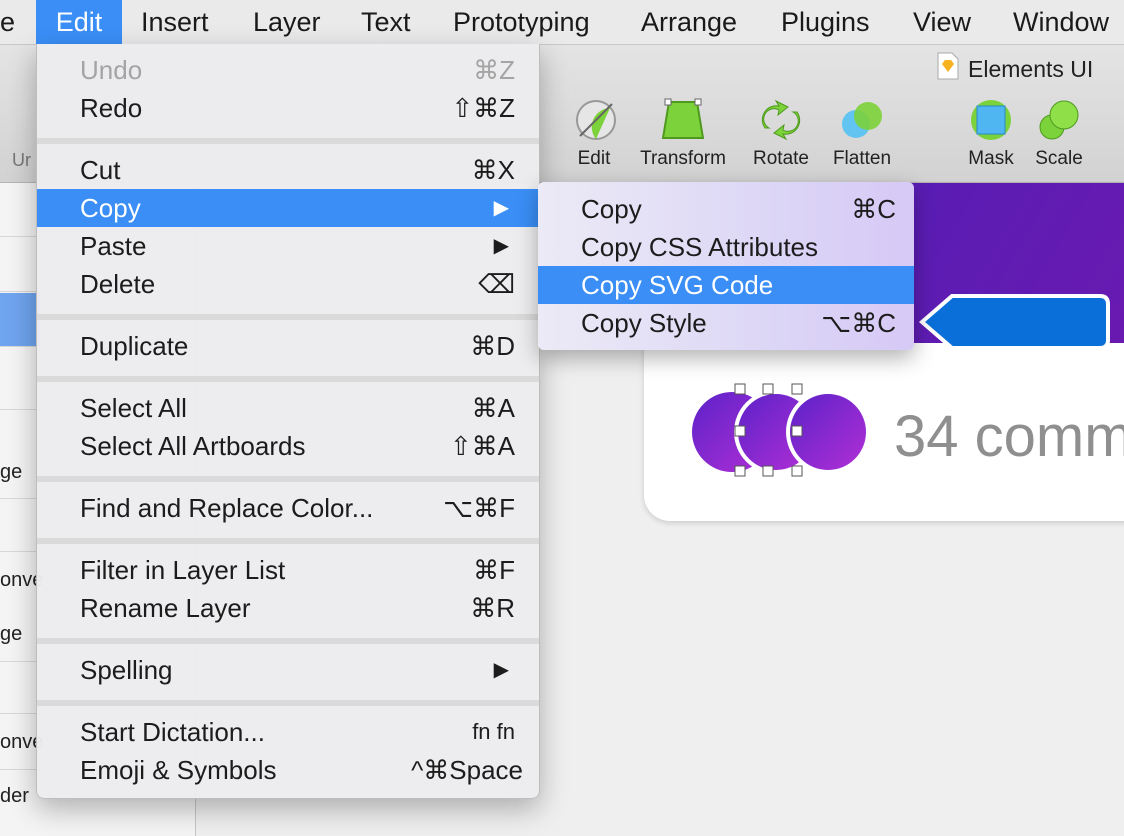  I want to click on sketch-file-icon, so click(948, 70).